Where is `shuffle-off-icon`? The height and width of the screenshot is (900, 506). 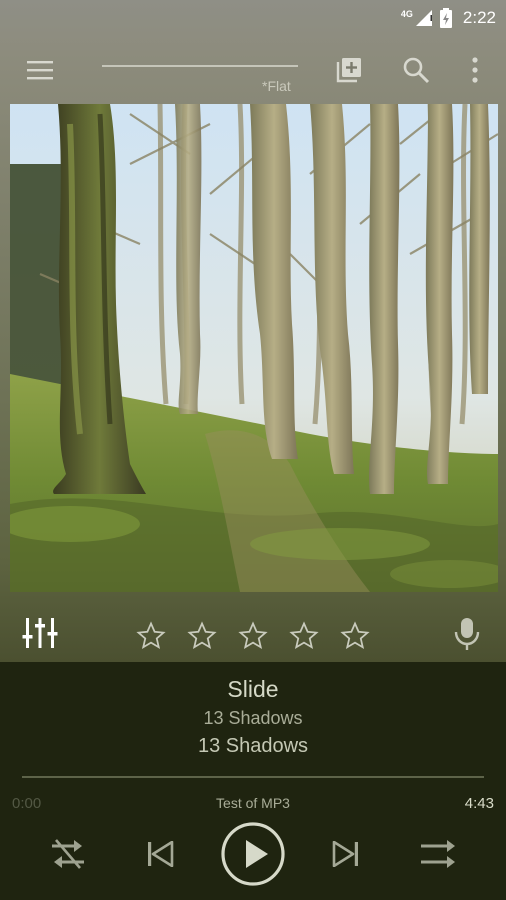 shuffle-off-icon is located at coordinates (68, 854).